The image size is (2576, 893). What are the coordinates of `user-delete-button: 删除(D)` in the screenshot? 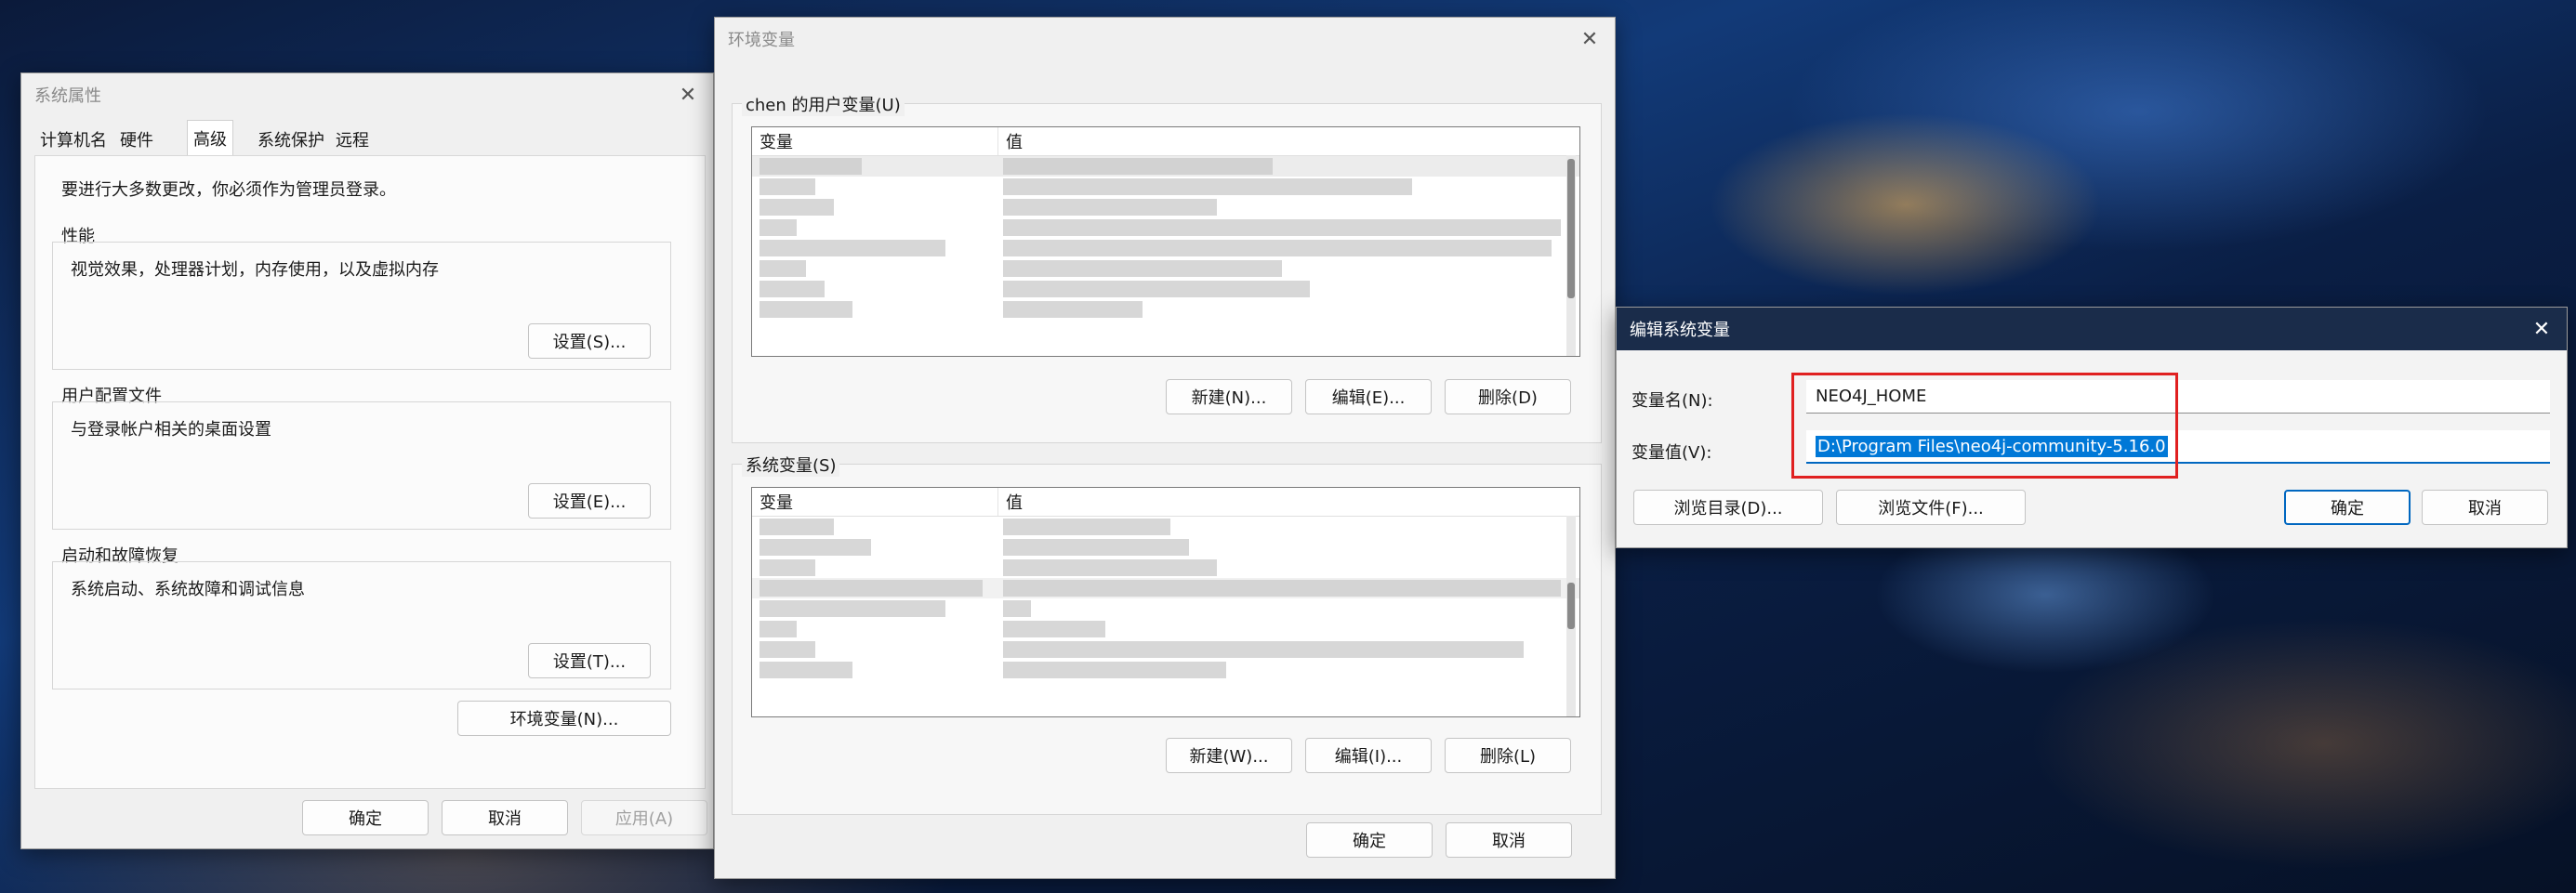 It's located at (1508, 396).